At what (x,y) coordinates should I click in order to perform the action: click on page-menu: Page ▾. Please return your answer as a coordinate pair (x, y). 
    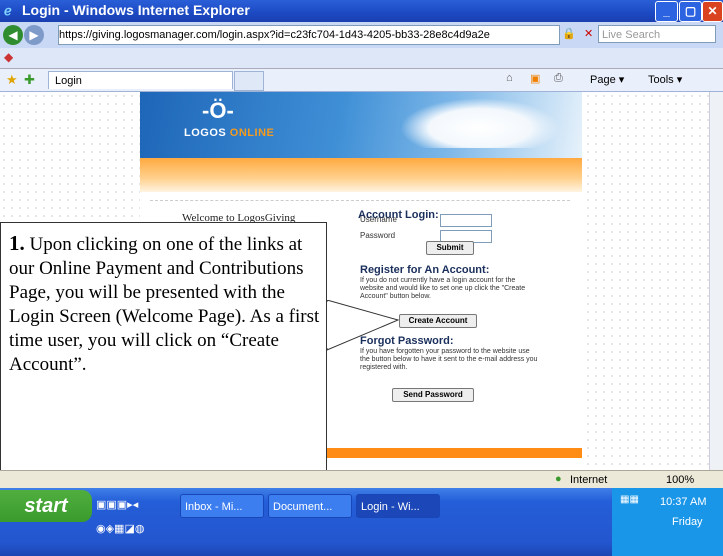
    Looking at the image, I should click on (607, 79).